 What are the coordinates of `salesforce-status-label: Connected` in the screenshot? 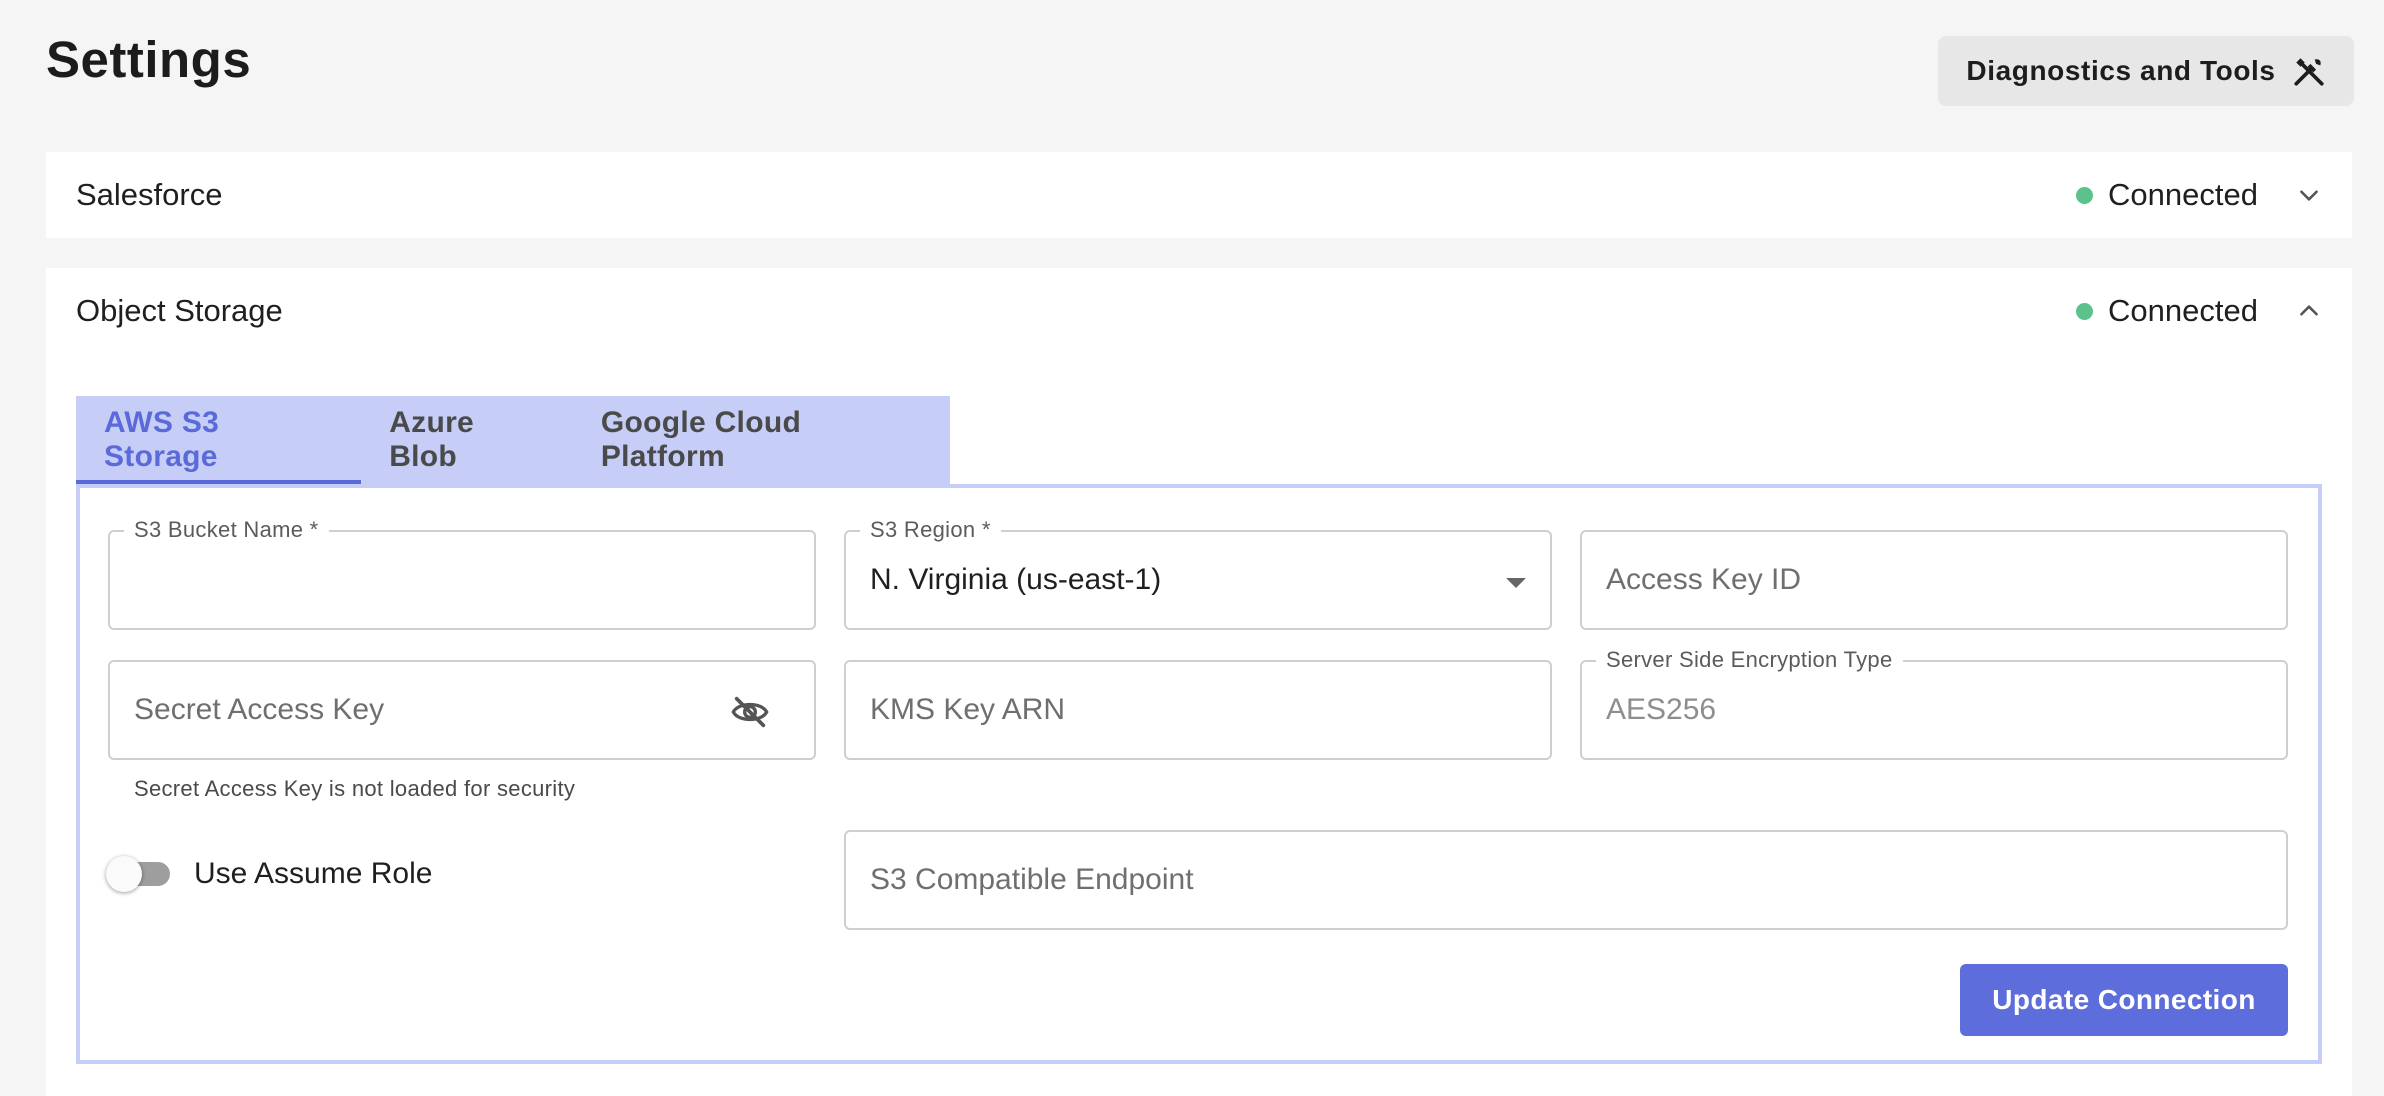 It's located at (2183, 194).